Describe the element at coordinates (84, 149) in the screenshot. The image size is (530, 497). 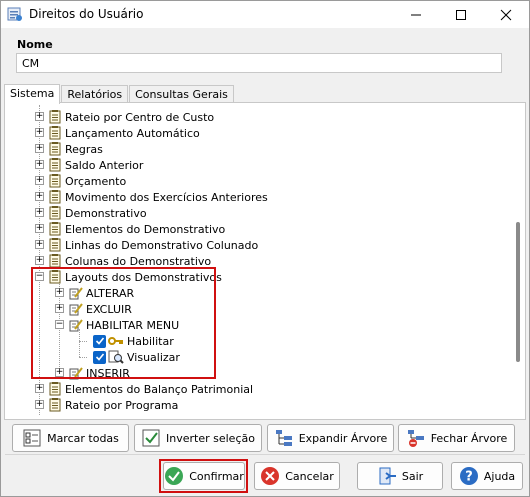
I see `tree-item-label: Regras` at that location.